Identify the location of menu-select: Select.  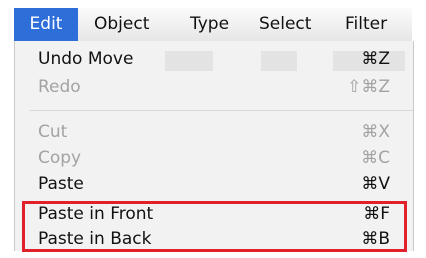
(285, 24).